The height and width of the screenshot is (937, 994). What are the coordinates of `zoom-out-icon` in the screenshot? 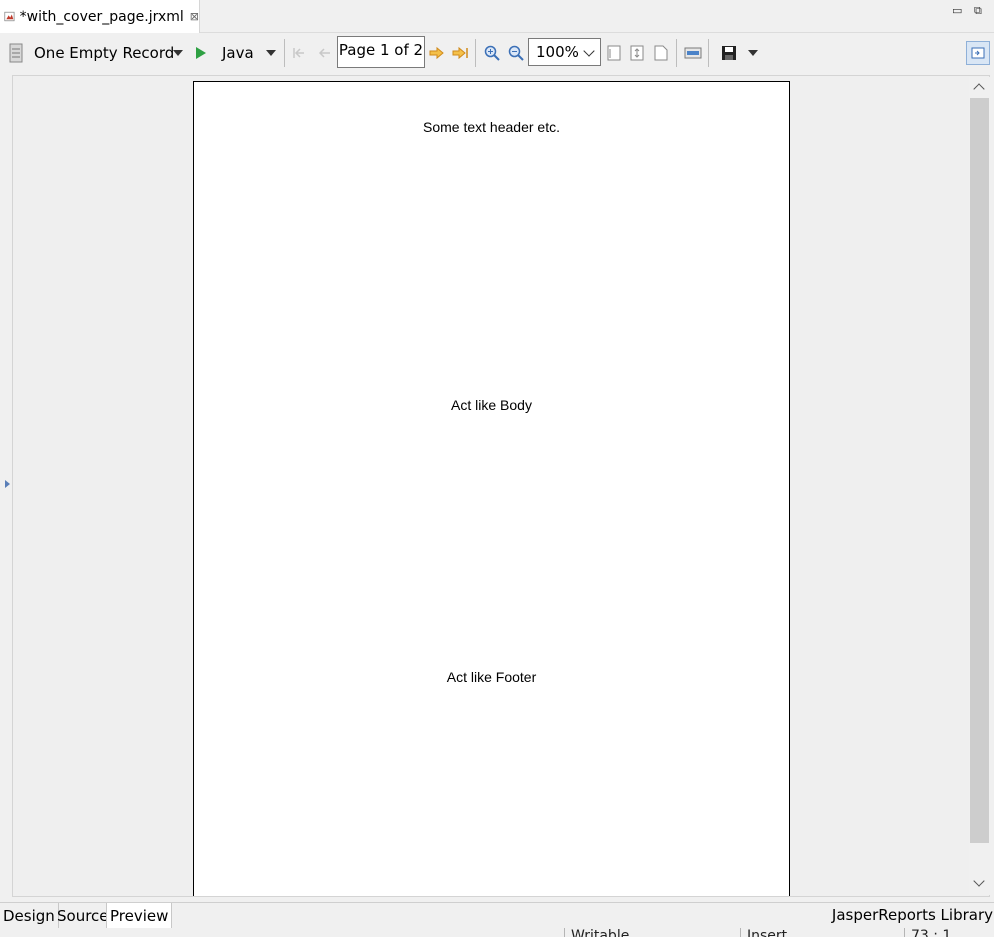 It's located at (516, 53).